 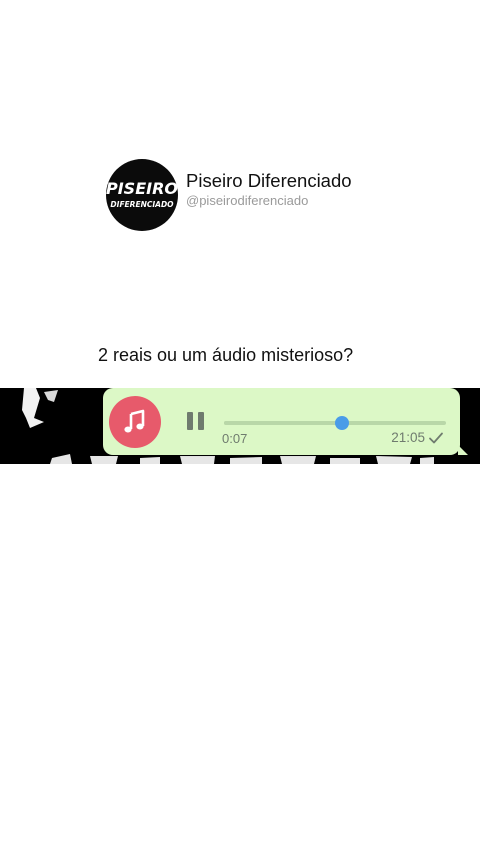 I want to click on message-timestamp-group: 21:05, so click(x=417, y=437).